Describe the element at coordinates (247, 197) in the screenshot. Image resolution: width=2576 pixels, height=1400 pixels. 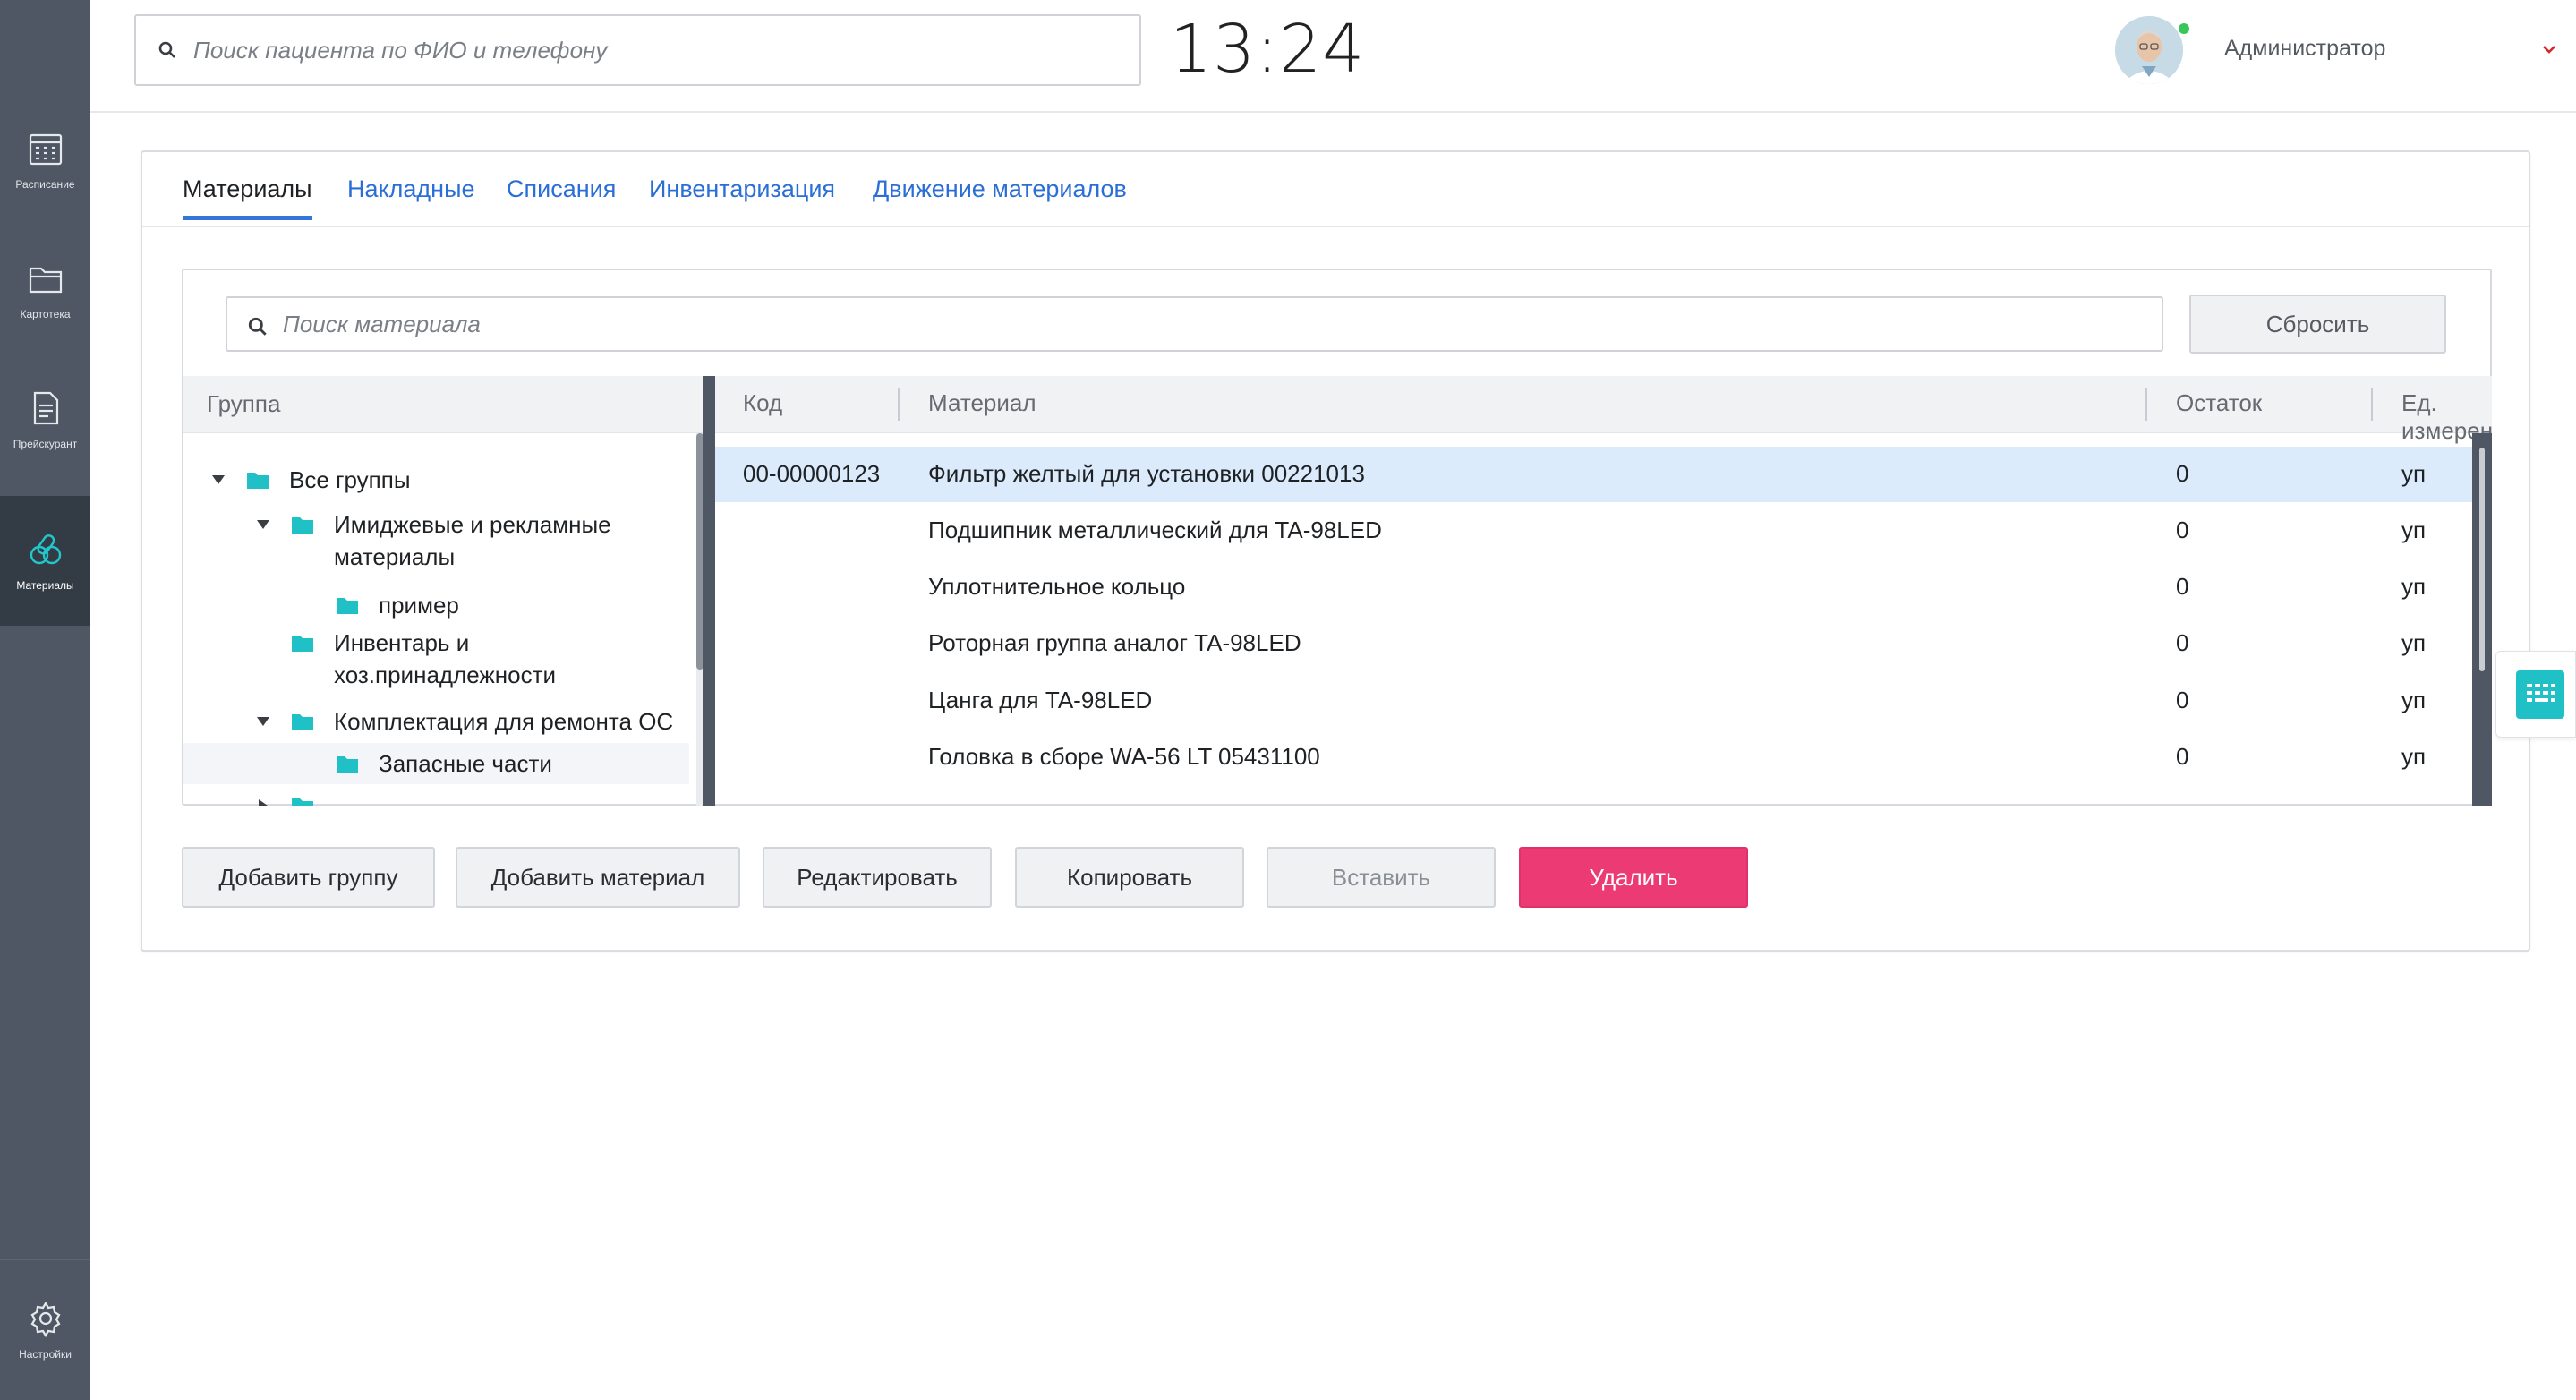
I see `tab-materials: Материалы` at that location.